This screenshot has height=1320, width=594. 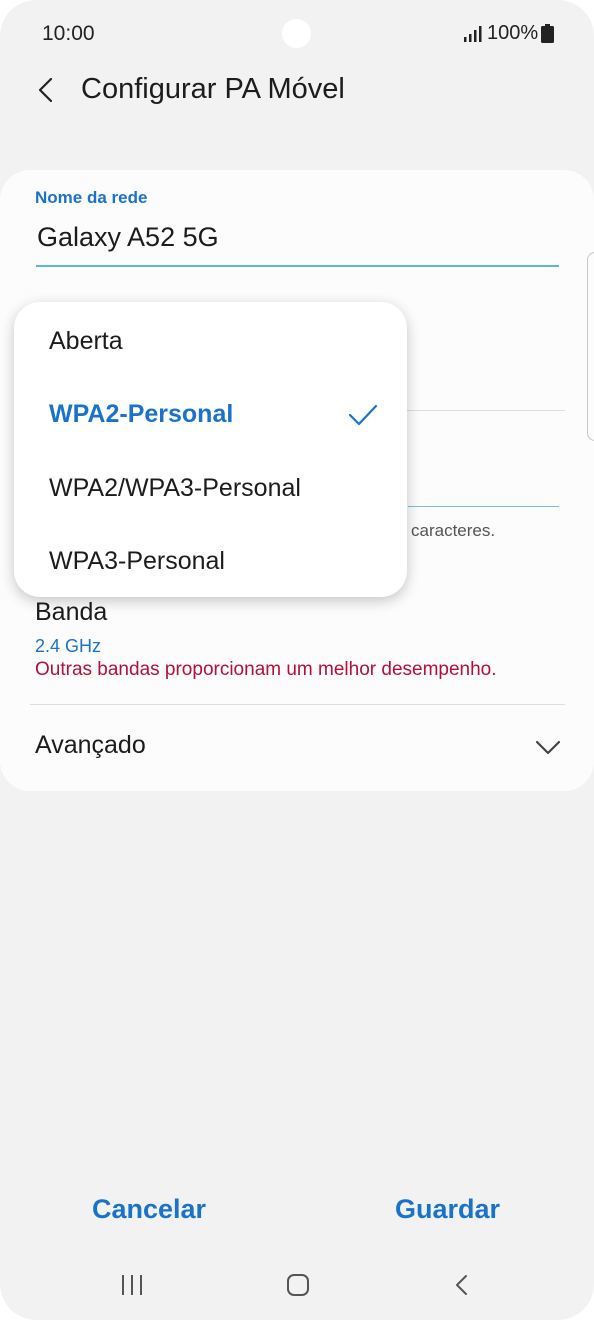 I want to click on status-bar: 10:00 100%, so click(x=297, y=34).